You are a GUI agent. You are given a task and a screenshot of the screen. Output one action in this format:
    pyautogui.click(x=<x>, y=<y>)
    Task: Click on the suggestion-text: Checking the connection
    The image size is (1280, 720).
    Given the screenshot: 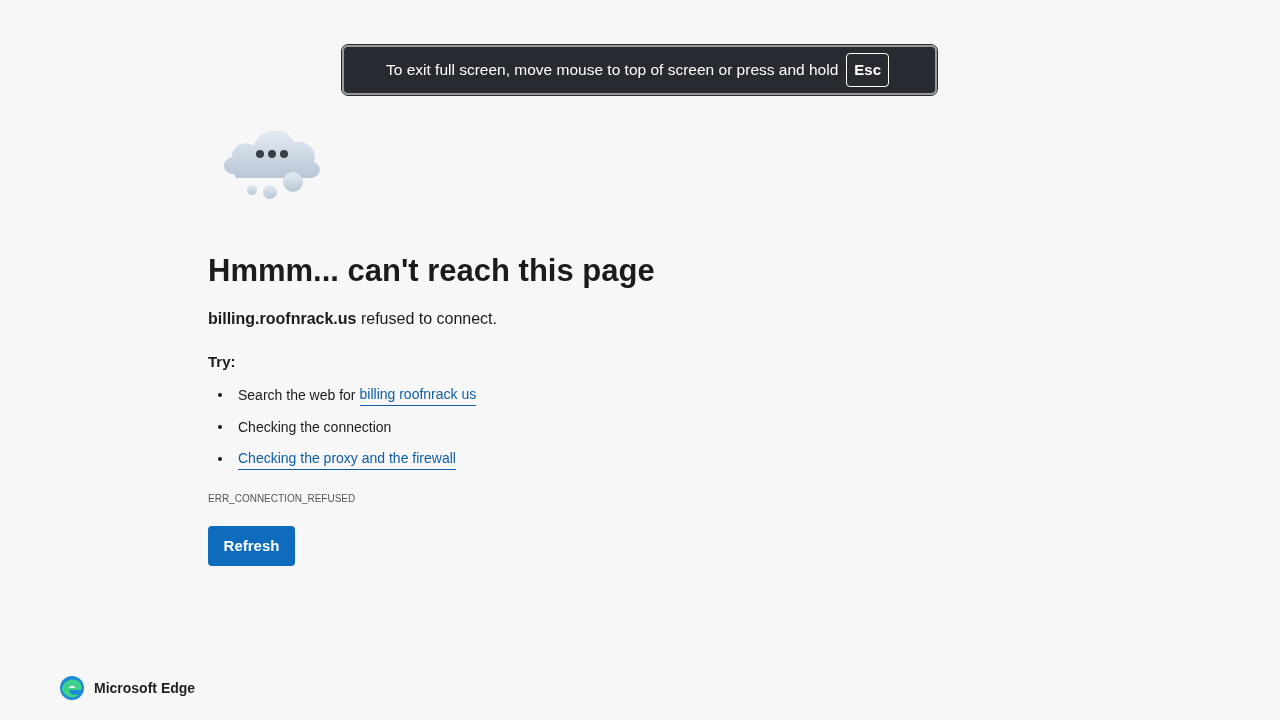 What is the action you would take?
    pyautogui.click(x=315, y=427)
    